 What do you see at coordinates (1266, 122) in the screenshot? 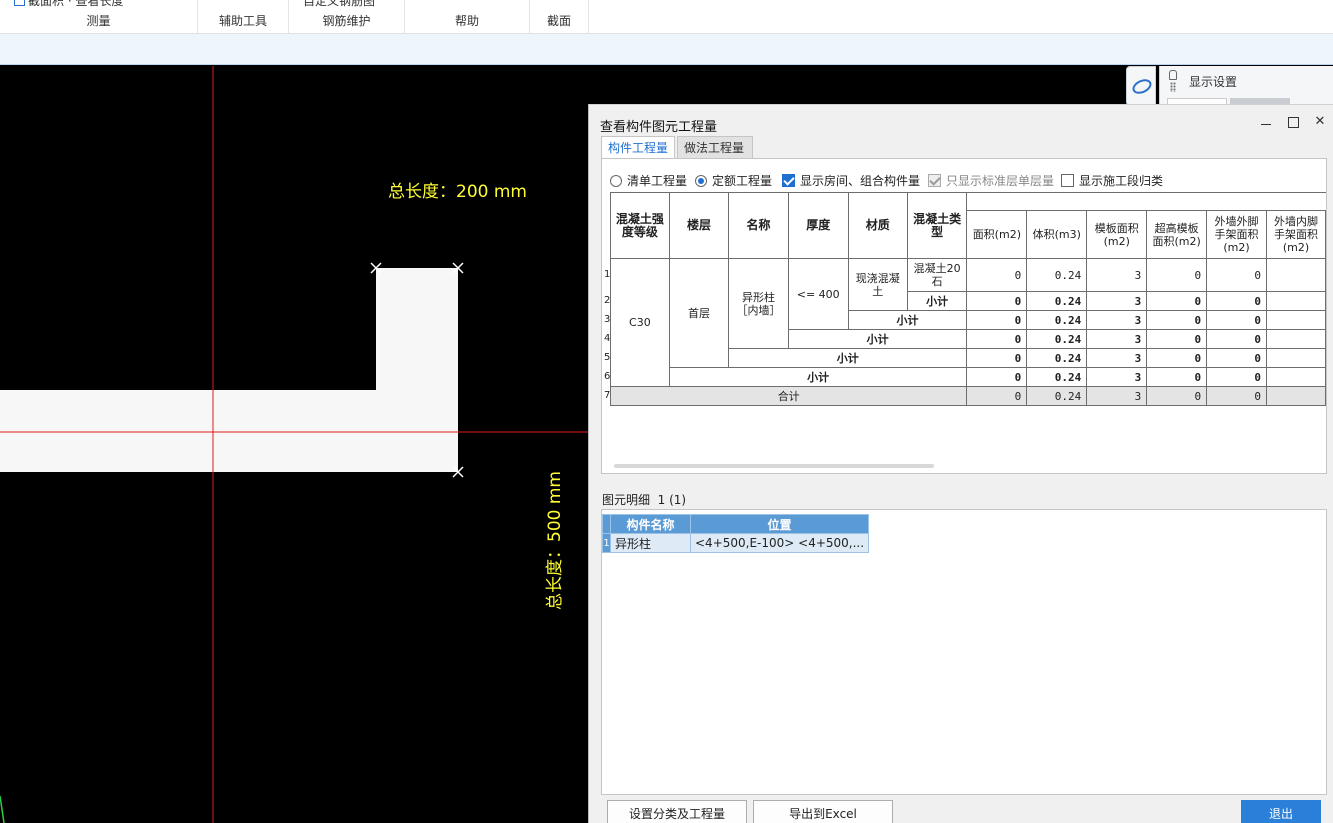
I see `minimize-button` at bounding box center [1266, 122].